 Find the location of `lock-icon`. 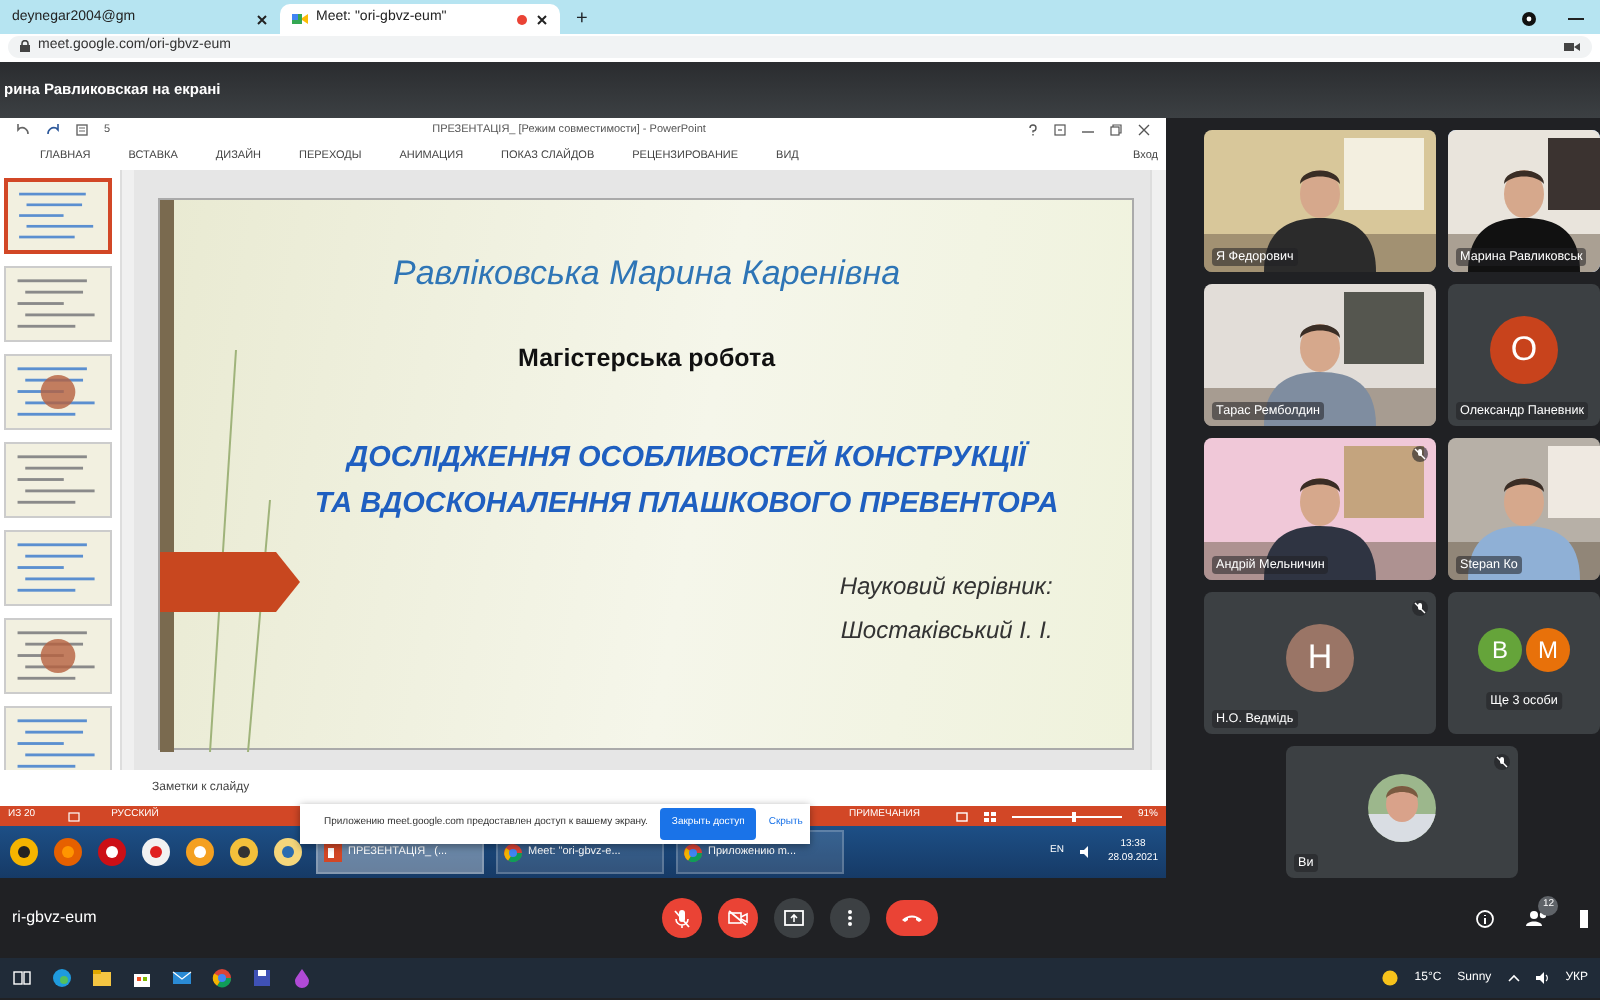

lock-icon is located at coordinates (25, 46).